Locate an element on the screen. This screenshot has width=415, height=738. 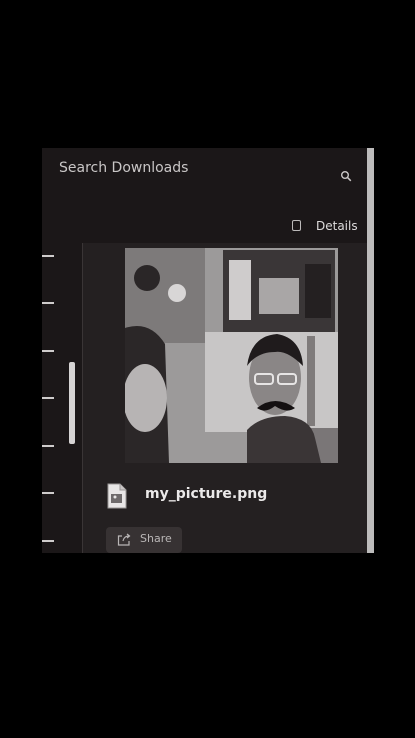
timeline-ruler is located at coordinates (62, 398).